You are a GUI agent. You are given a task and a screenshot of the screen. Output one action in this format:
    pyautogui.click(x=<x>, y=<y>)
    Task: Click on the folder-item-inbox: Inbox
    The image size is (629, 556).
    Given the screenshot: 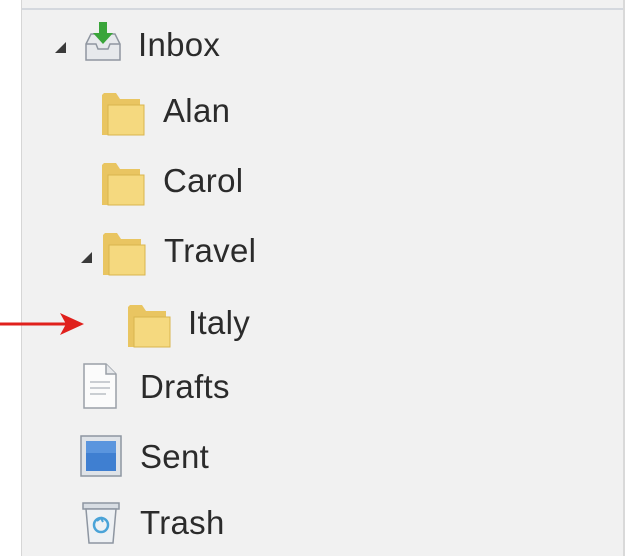 What is the action you would take?
    pyautogui.click(x=312, y=44)
    